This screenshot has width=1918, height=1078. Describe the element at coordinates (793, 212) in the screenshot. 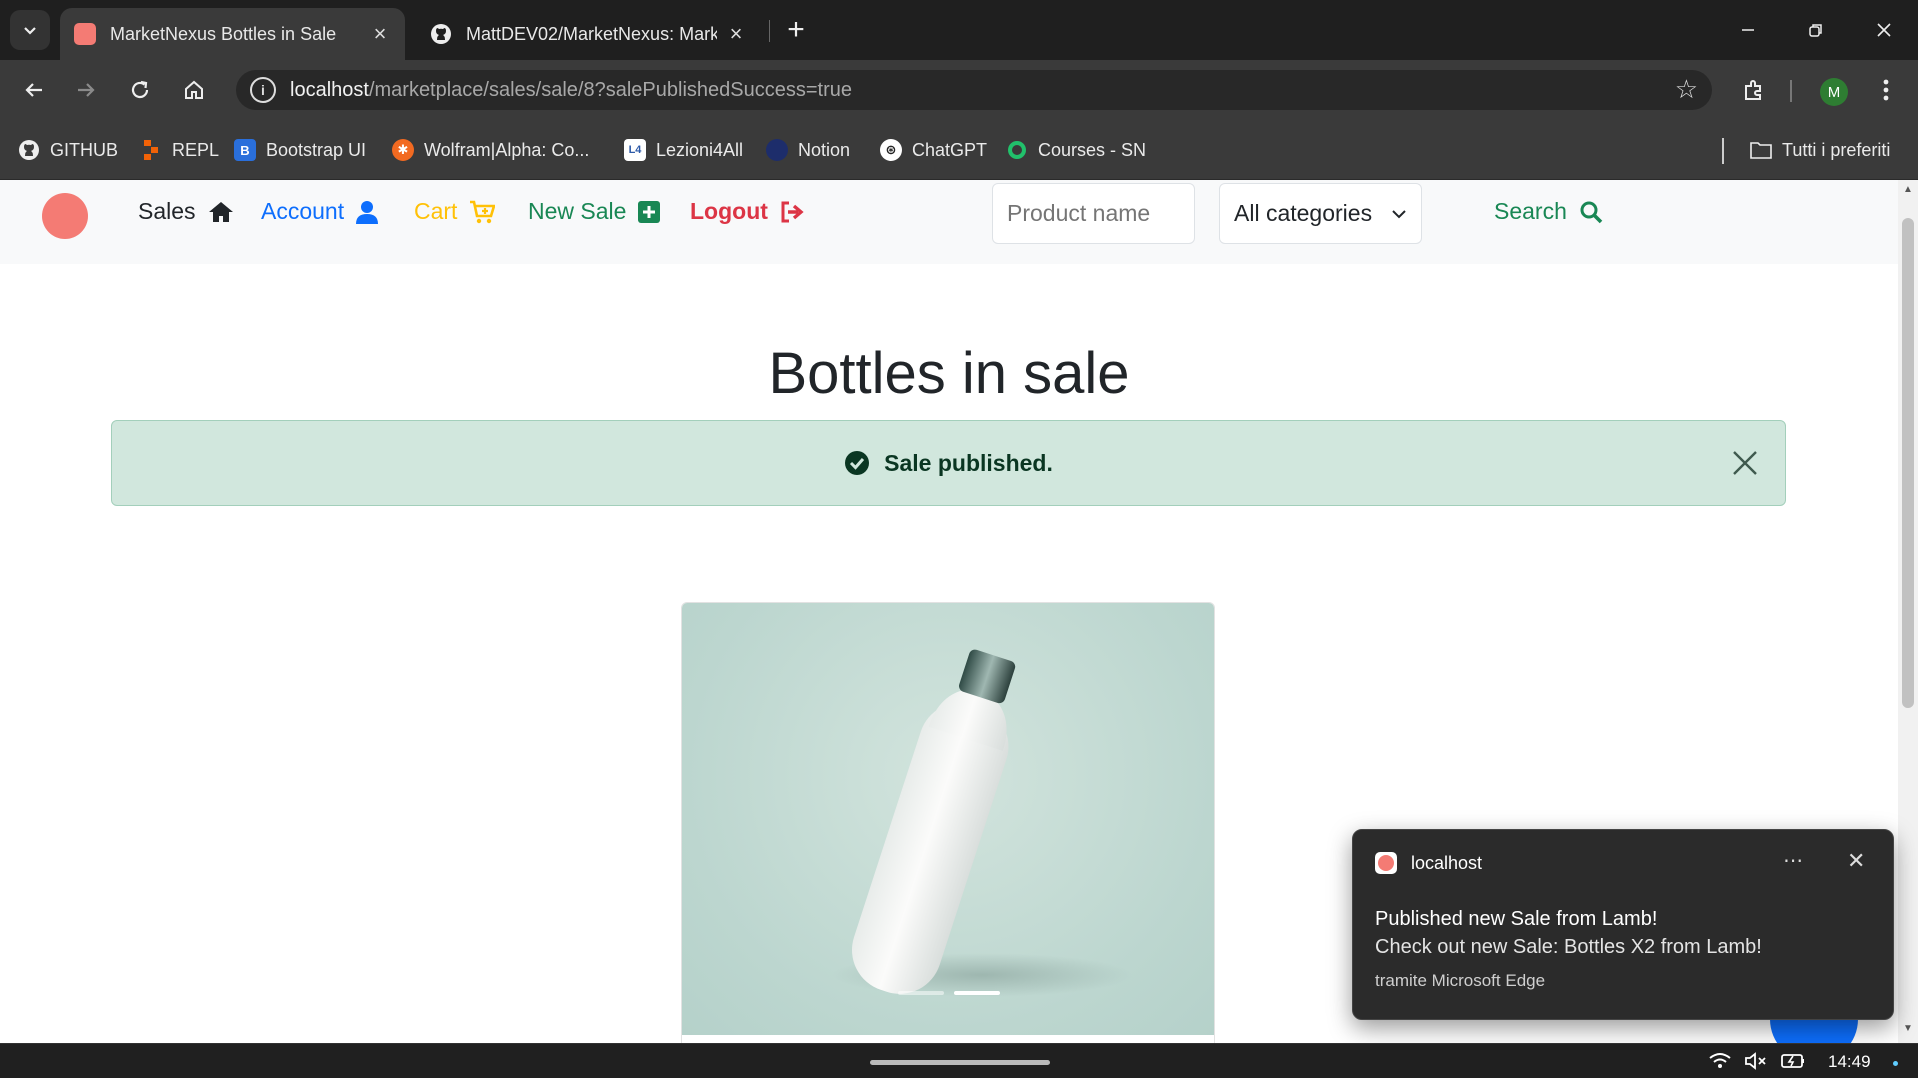

I see `sign-out-icon` at that location.